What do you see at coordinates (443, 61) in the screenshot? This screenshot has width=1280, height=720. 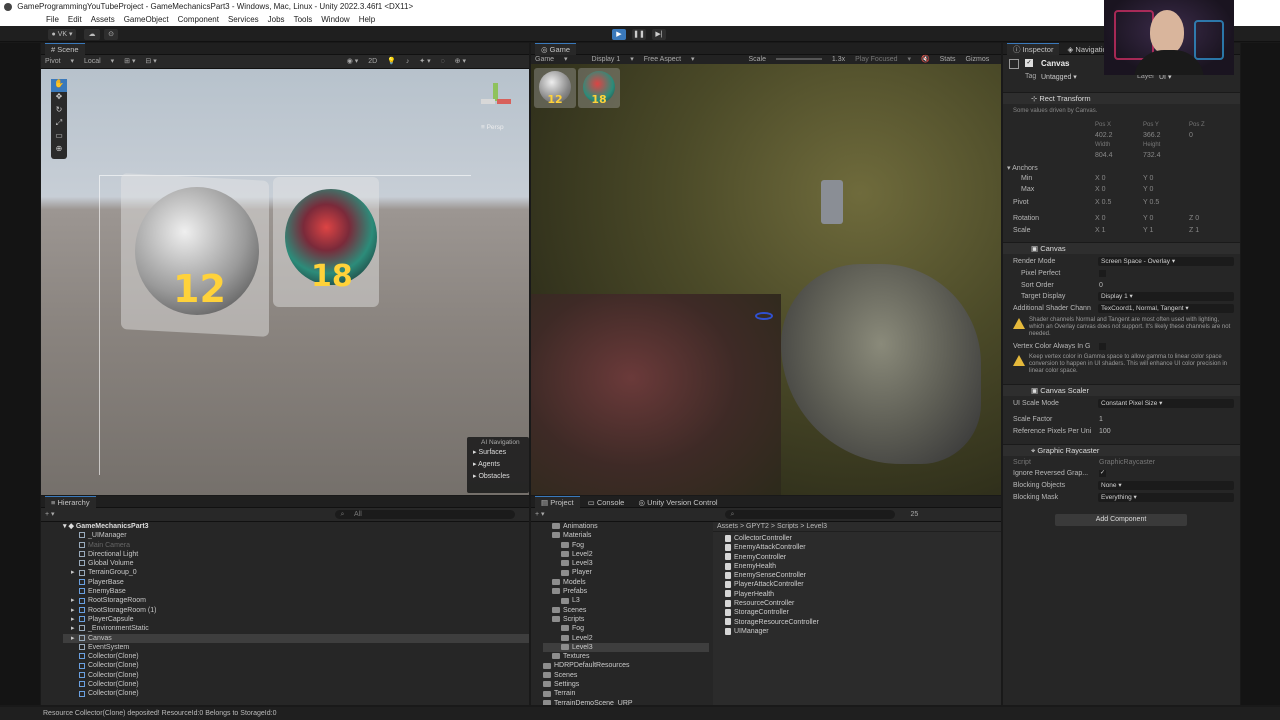 I see `hidden-objects-icon: ◌` at bounding box center [443, 61].